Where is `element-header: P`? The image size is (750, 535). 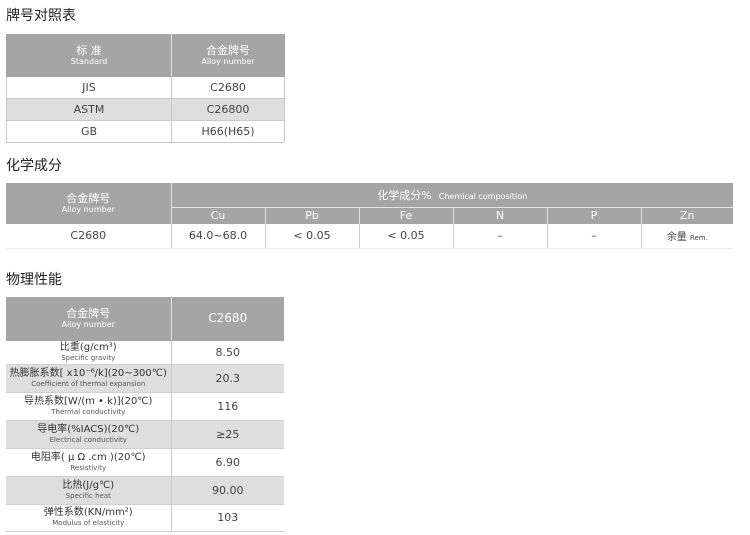 element-header: P is located at coordinates (593, 215).